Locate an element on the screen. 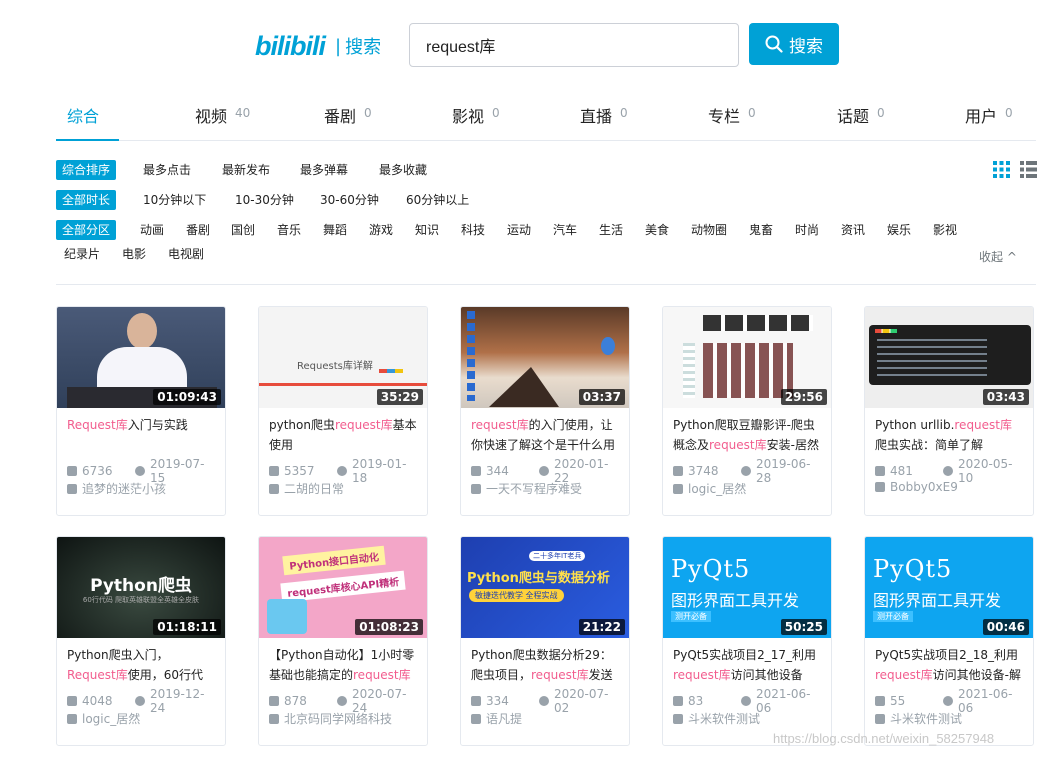 This screenshot has height=759, width=1053. video-thumbnail: Requests库详解 35:29 is located at coordinates (343, 357).